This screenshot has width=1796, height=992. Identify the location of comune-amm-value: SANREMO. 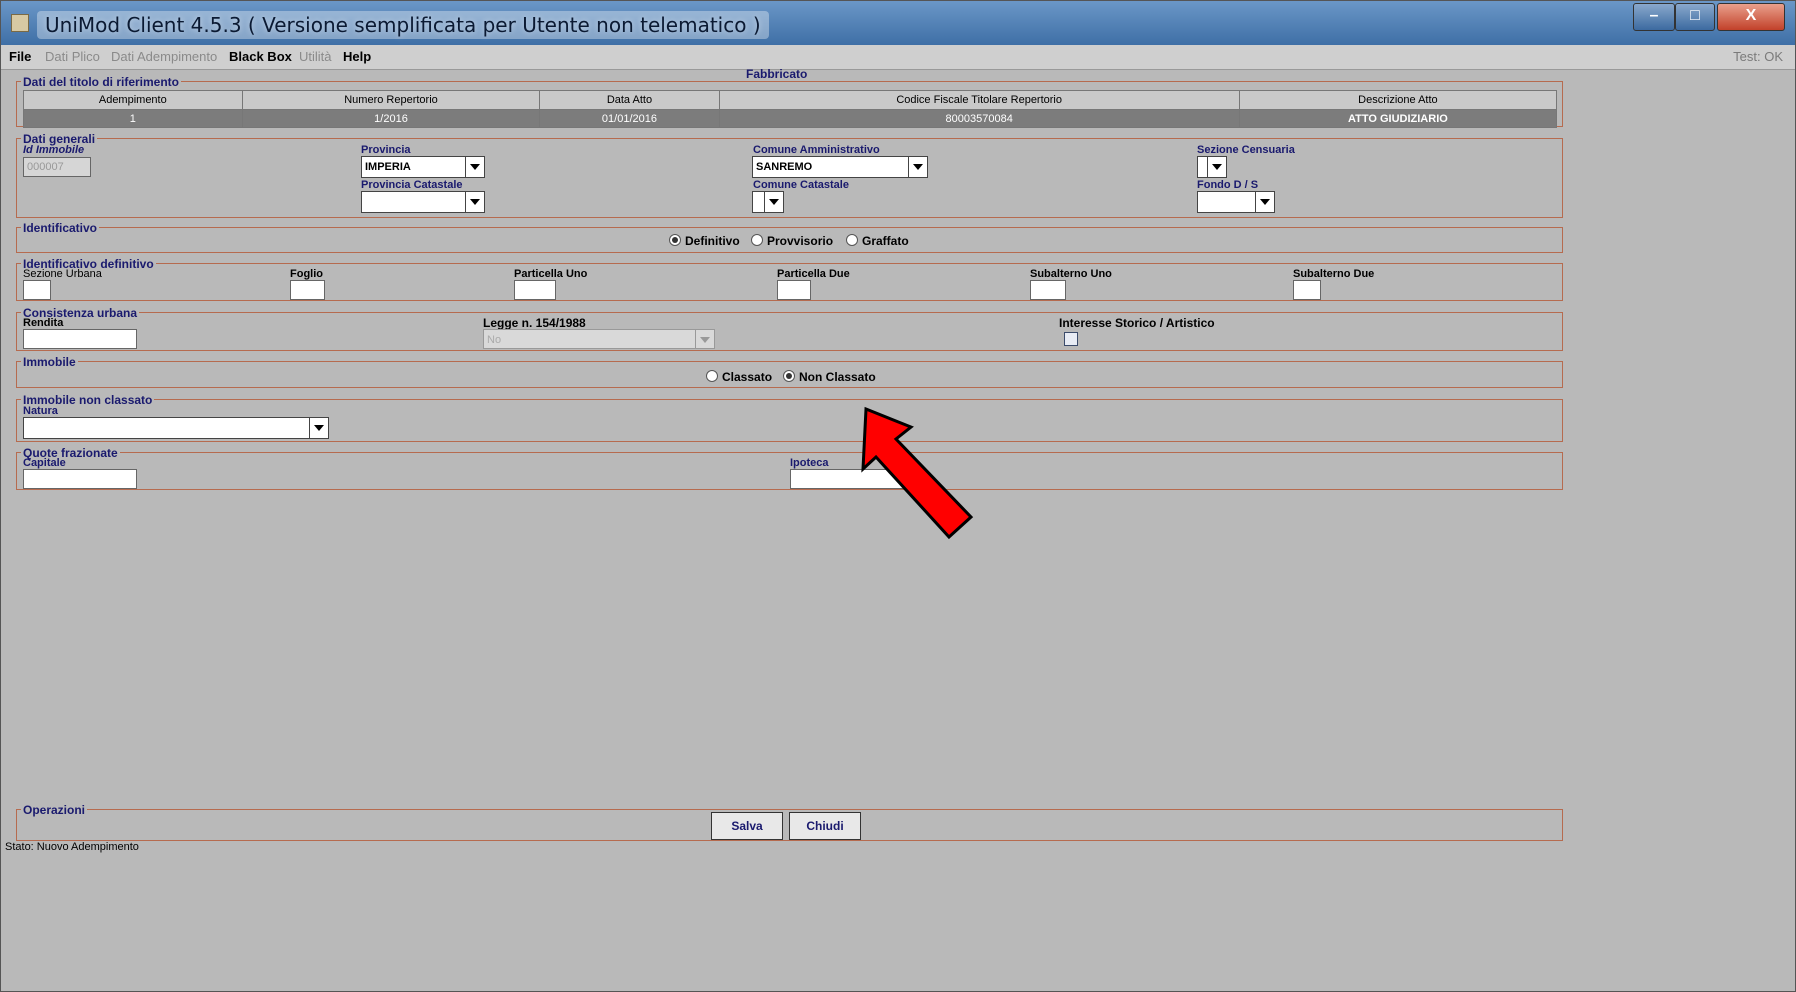
(784, 167).